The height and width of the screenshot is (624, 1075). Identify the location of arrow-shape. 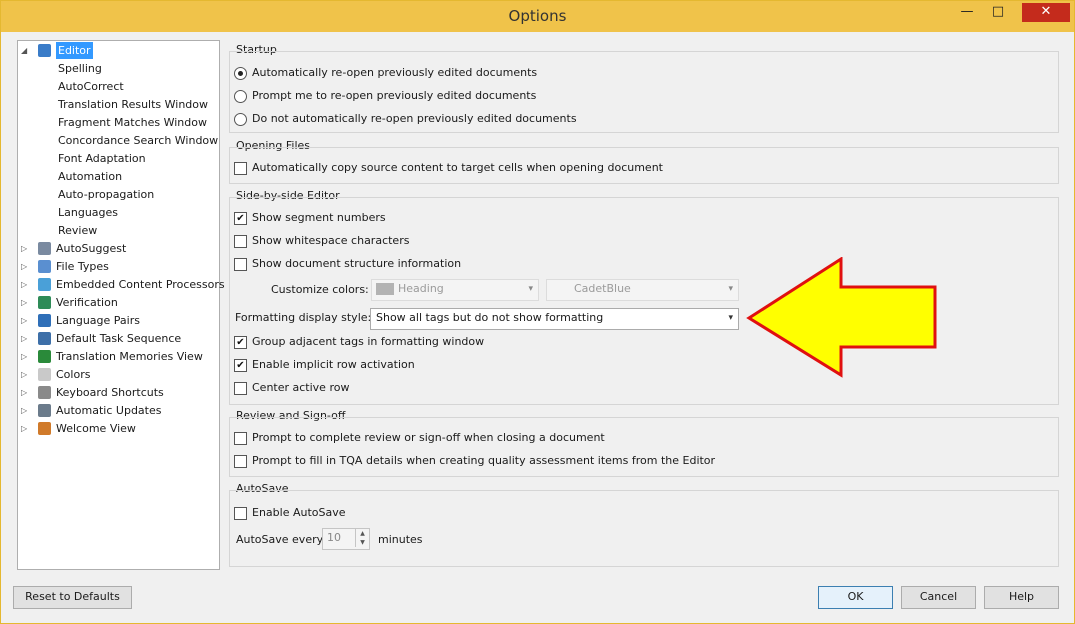
(841, 317).